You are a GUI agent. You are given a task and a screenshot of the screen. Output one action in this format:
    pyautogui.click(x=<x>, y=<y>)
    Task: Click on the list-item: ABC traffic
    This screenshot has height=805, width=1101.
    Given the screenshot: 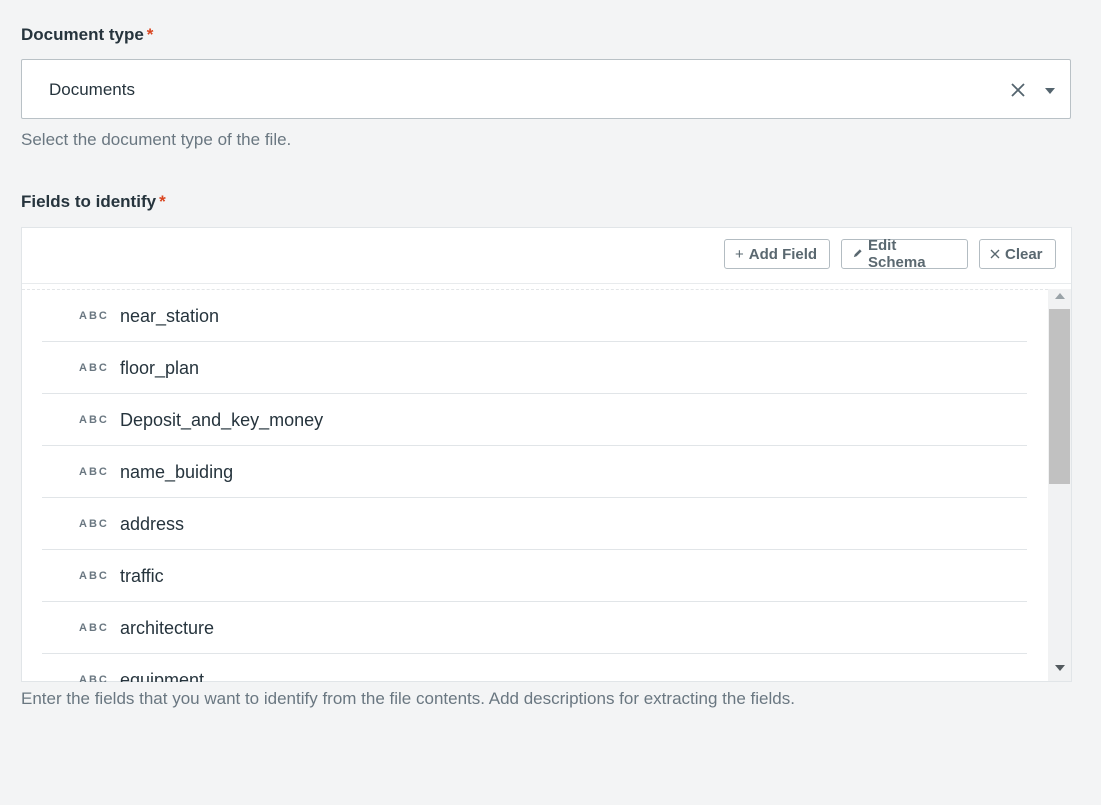 What is the action you would take?
    pyautogui.click(x=534, y=576)
    